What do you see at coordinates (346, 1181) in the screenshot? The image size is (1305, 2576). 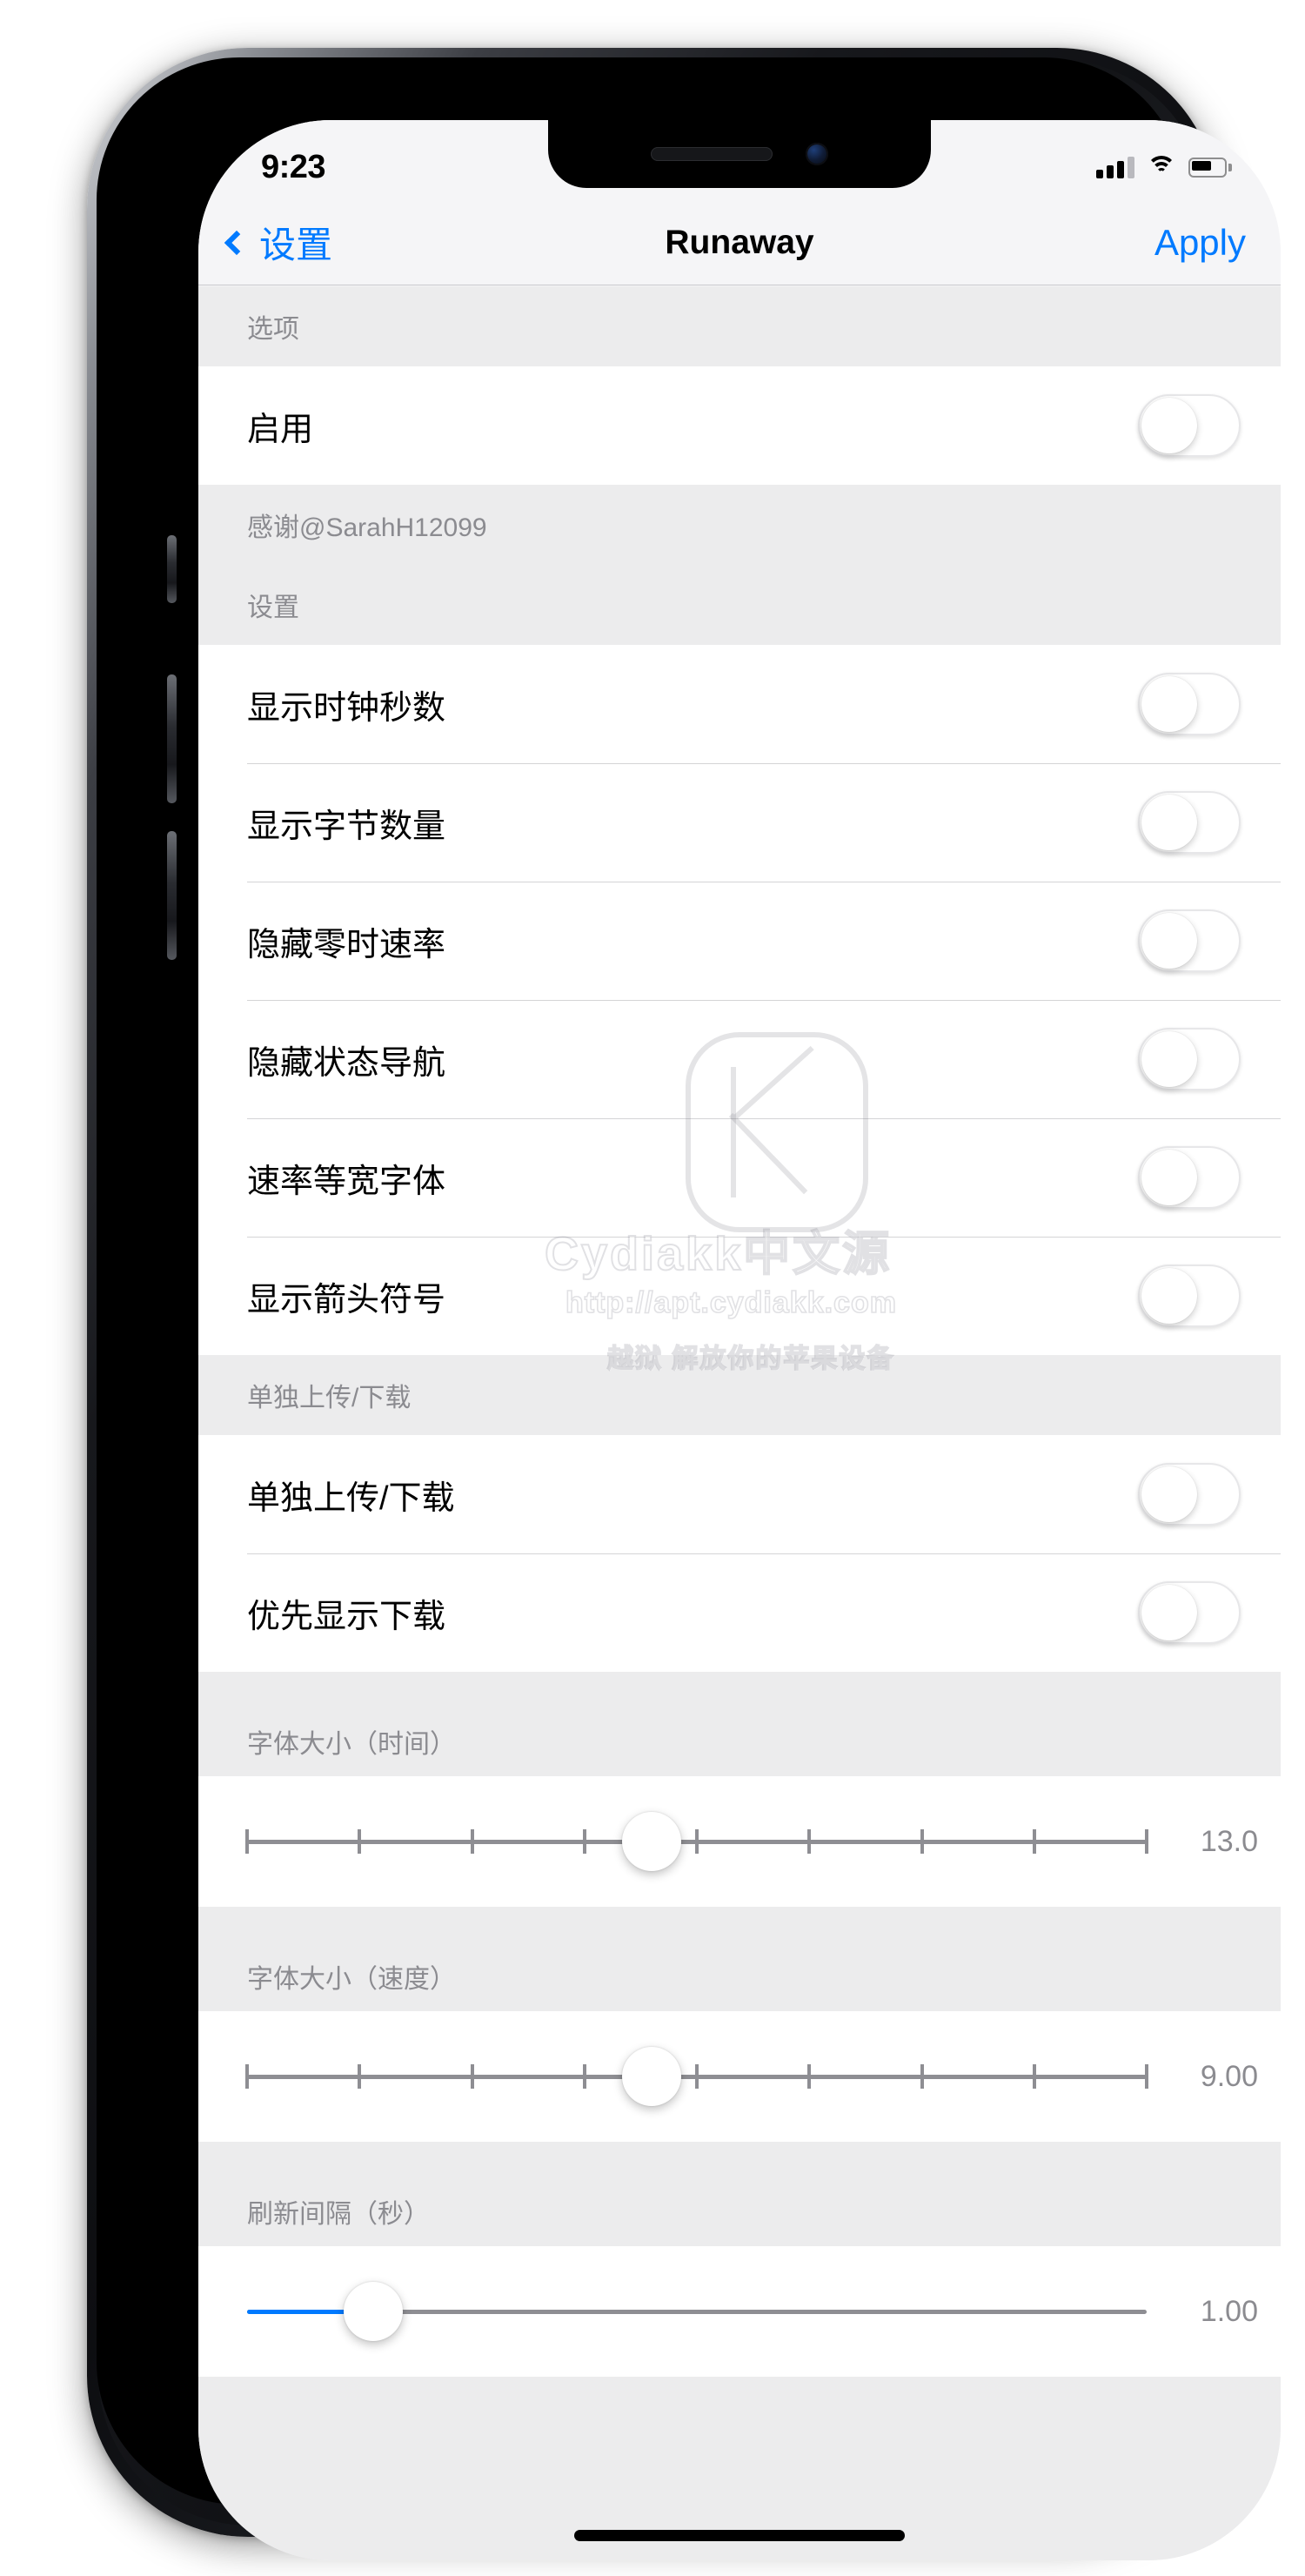 I see `settings-row-label: 速率等宽字体` at bounding box center [346, 1181].